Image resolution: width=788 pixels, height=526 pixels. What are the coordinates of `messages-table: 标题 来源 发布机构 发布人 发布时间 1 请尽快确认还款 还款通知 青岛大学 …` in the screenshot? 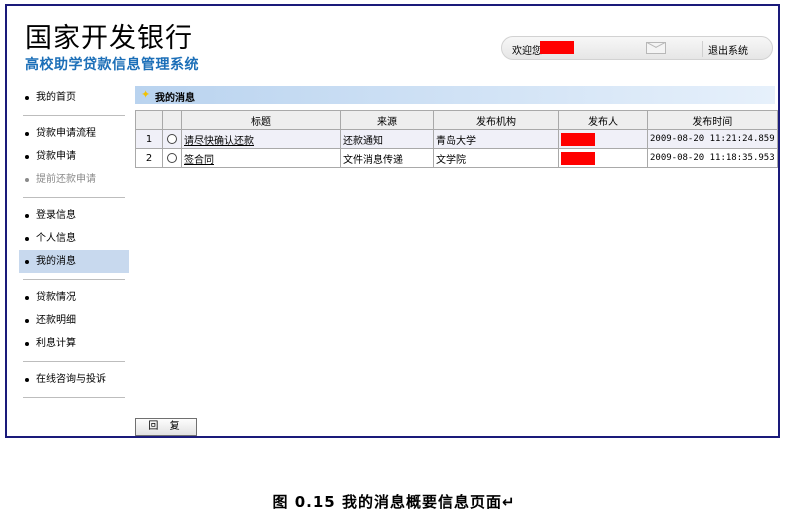 It's located at (456, 139).